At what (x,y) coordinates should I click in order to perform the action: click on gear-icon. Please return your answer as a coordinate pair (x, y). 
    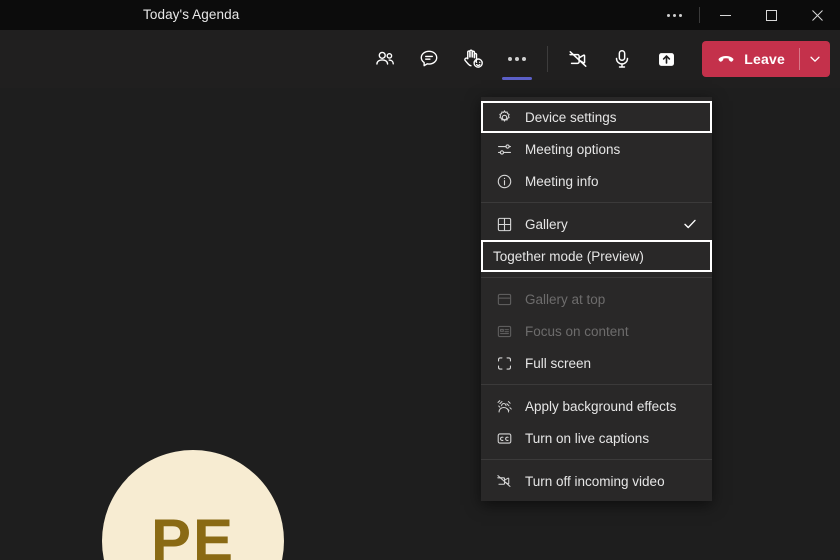
    Looking at the image, I should click on (504, 117).